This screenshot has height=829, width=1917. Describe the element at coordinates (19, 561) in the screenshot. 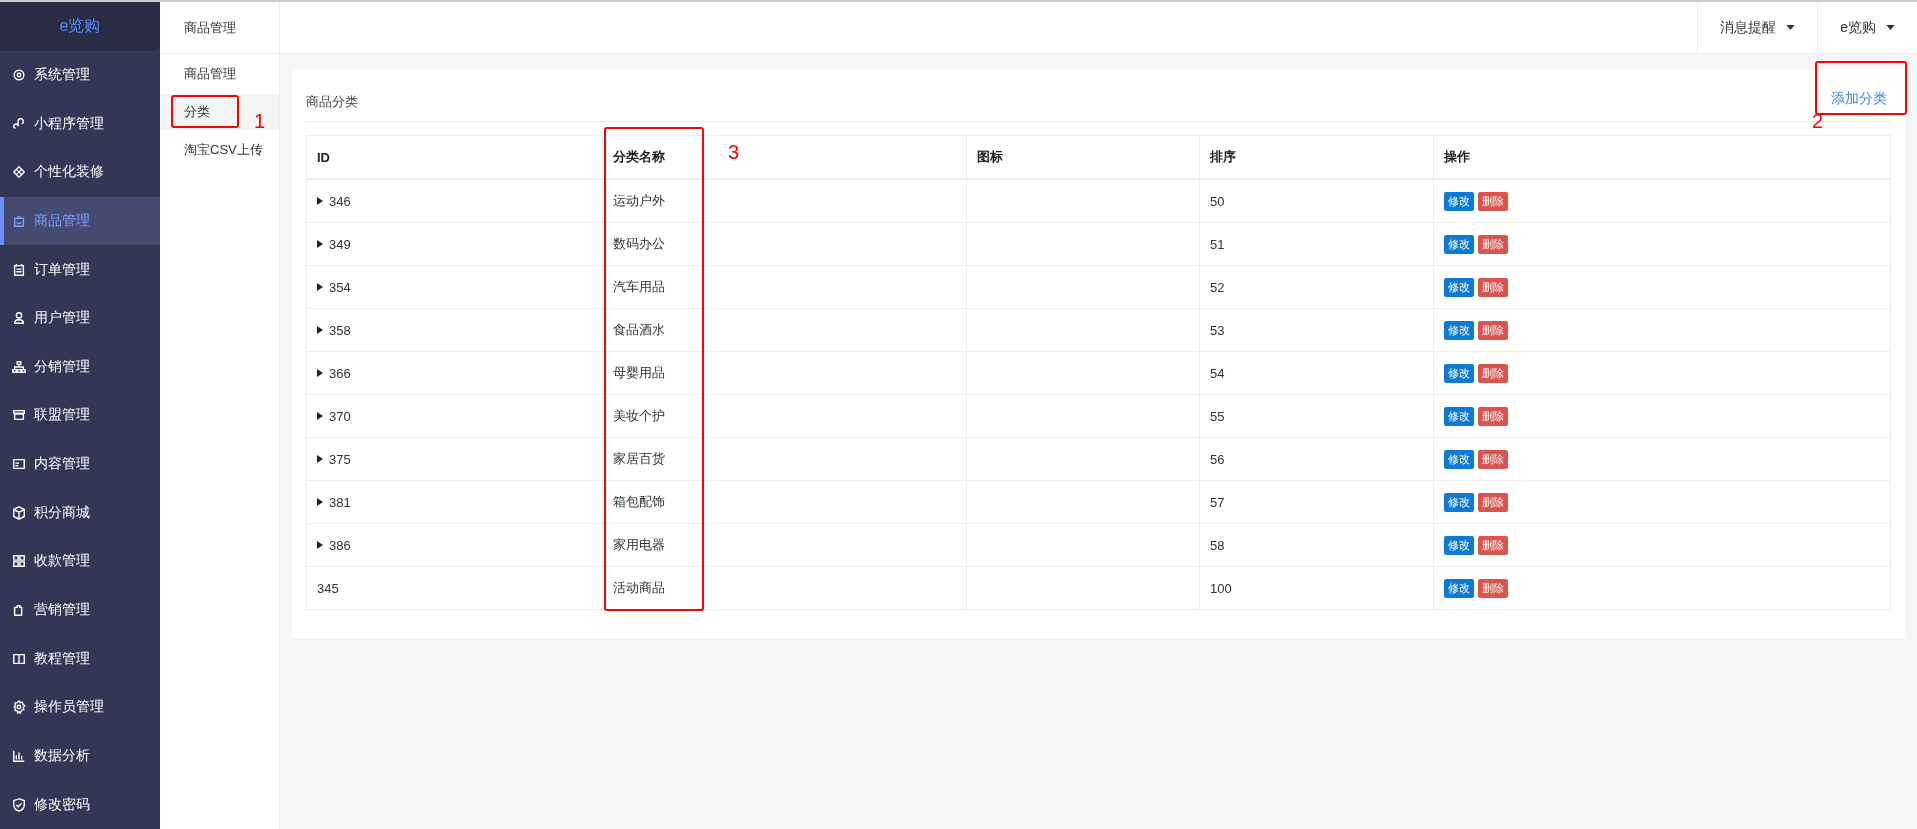

I see `grid-icon` at that location.